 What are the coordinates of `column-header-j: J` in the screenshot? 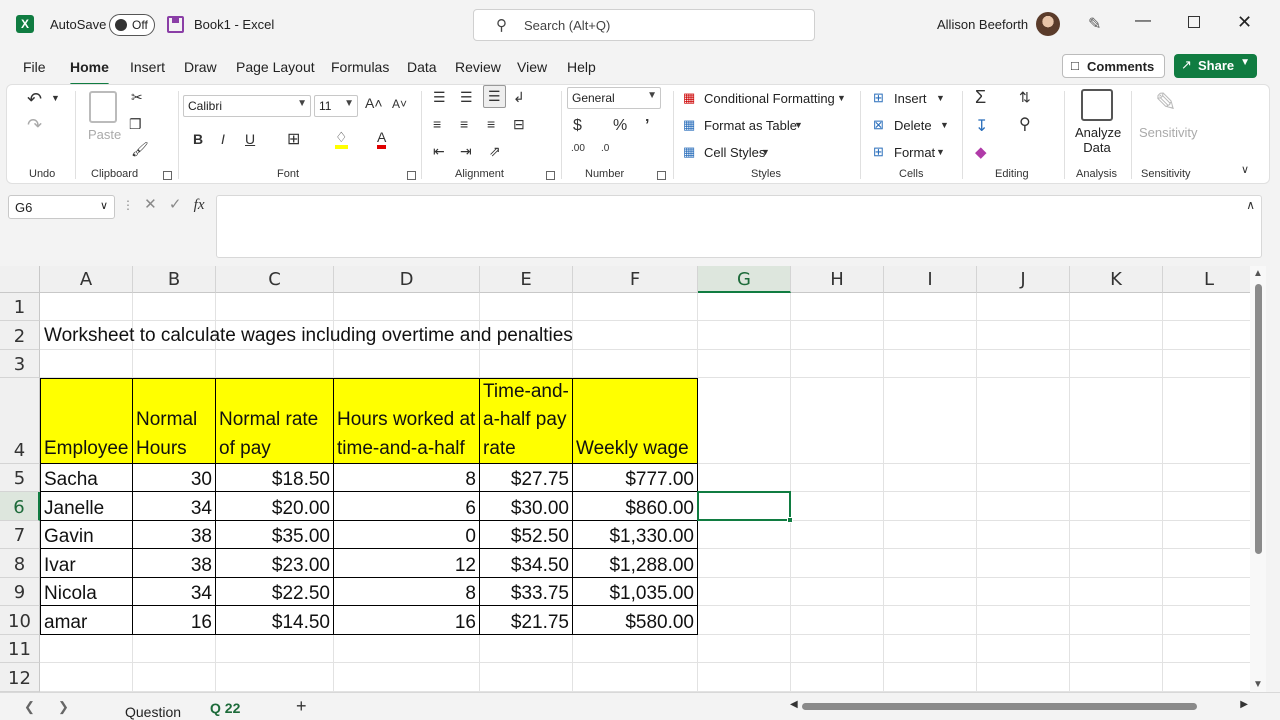 It's located at (1023, 279).